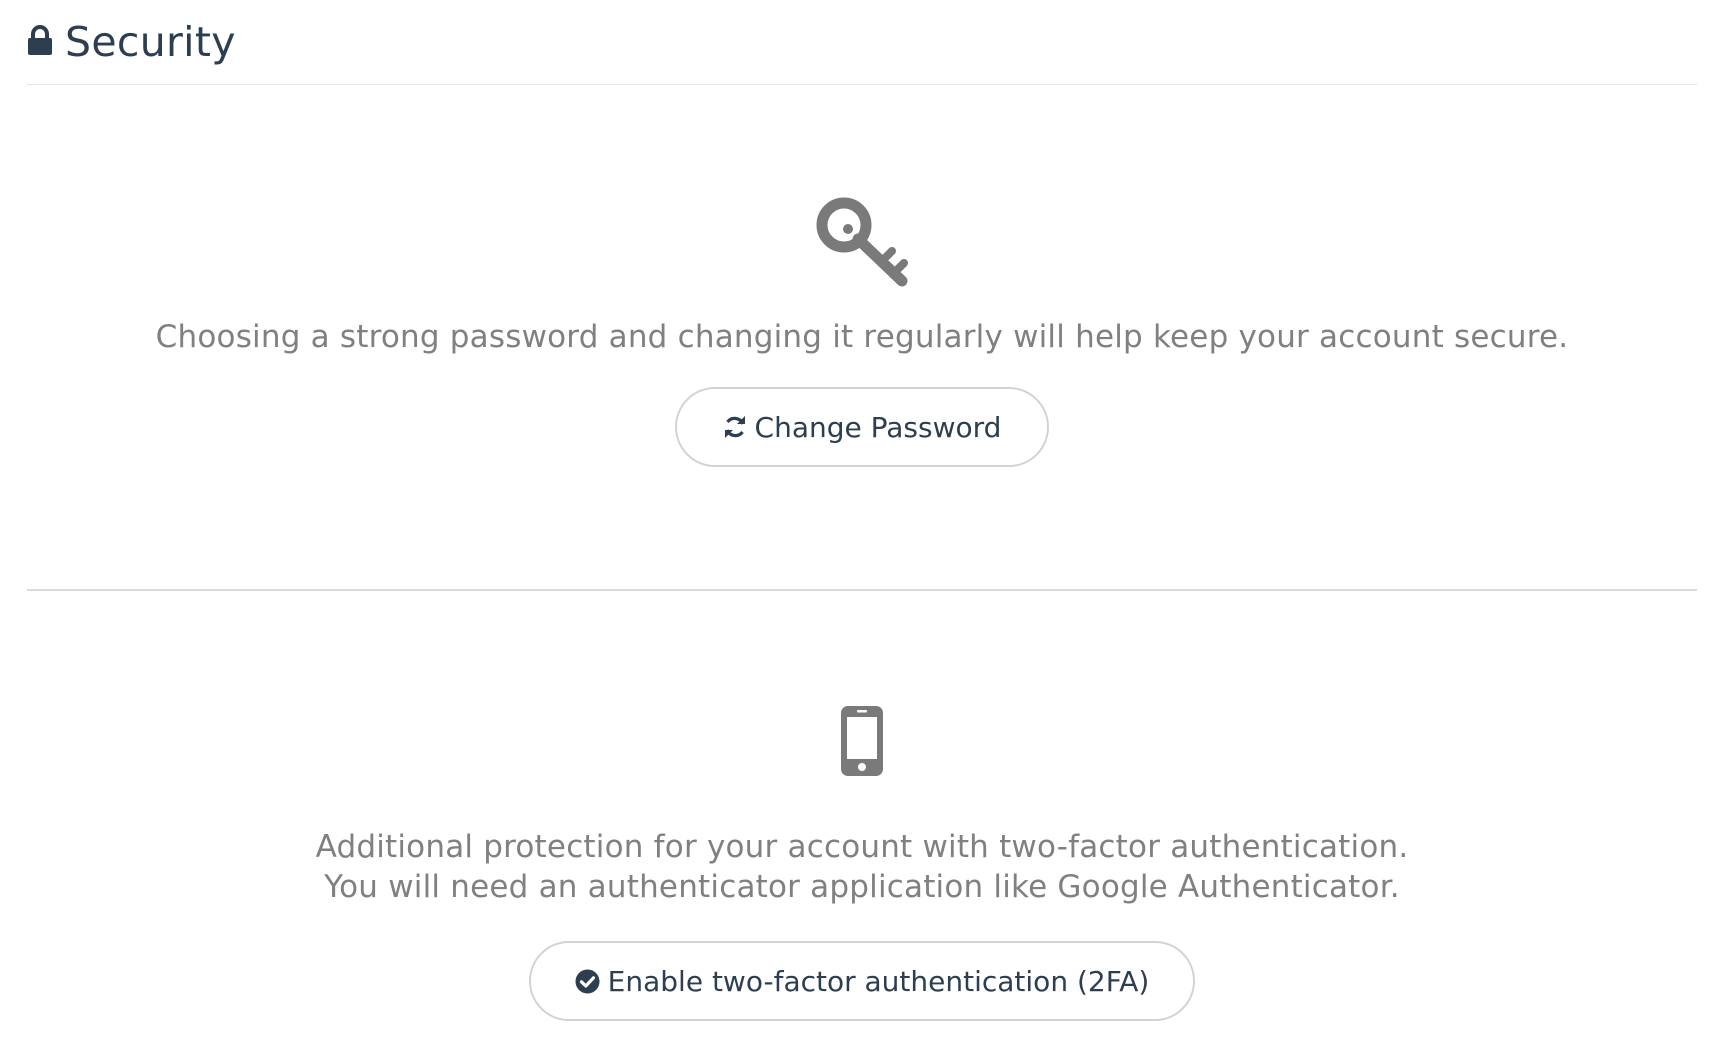 The width and height of the screenshot is (1724, 1052). What do you see at coordinates (587, 981) in the screenshot?
I see `check-circle-icon` at bounding box center [587, 981].